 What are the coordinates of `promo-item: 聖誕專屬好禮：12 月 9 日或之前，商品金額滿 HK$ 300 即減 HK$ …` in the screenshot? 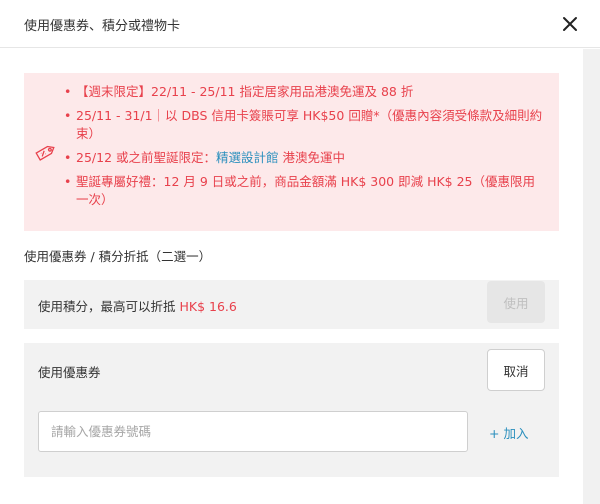 It's located at (305, 191).